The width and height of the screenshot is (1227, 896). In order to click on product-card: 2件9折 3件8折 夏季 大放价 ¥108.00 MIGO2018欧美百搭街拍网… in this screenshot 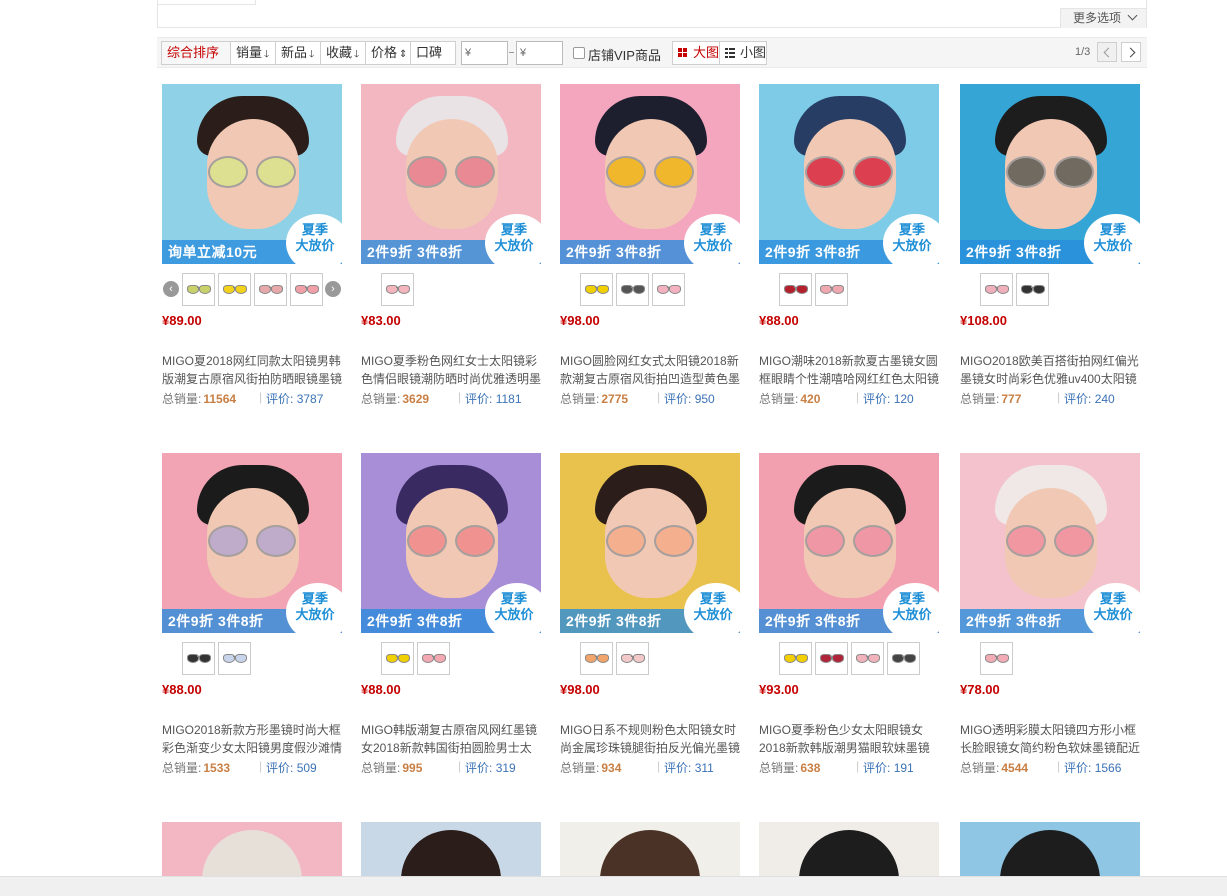, I will do `click(1051, 249)`.